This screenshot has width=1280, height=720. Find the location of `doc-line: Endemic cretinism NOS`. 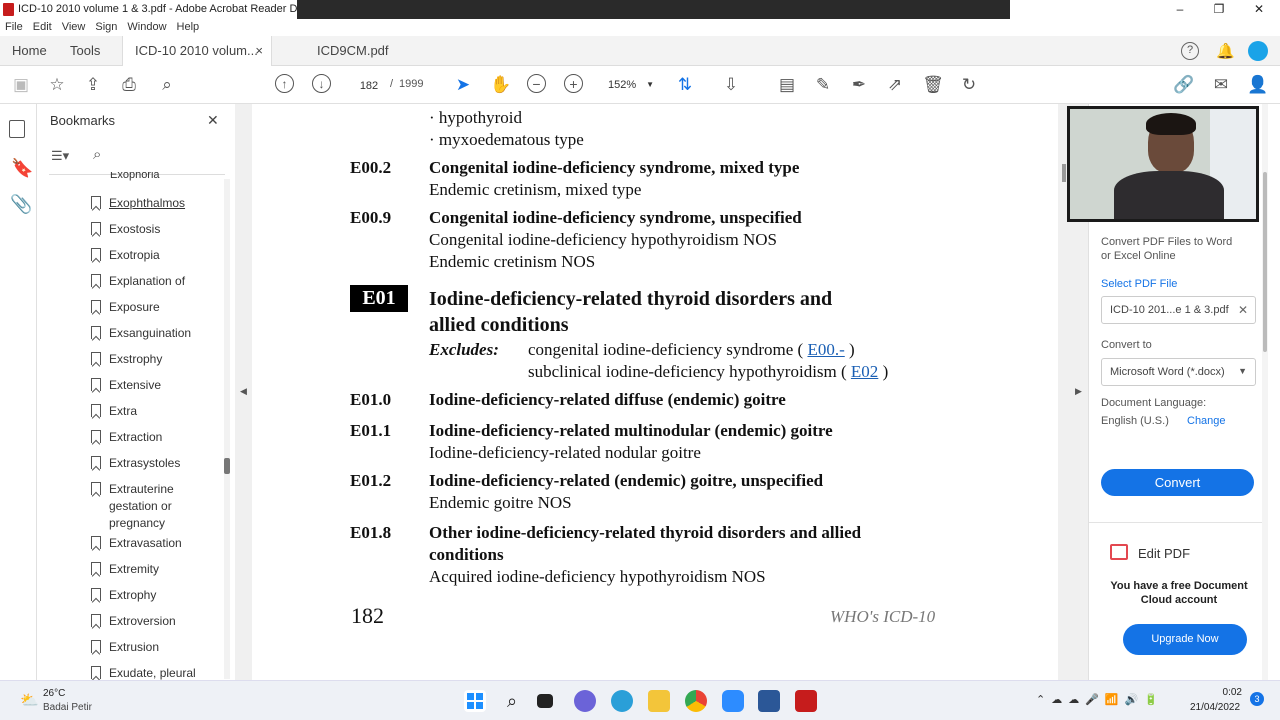

doc-line: Endemic cretinism NOS is located at coordinates (512, 261).